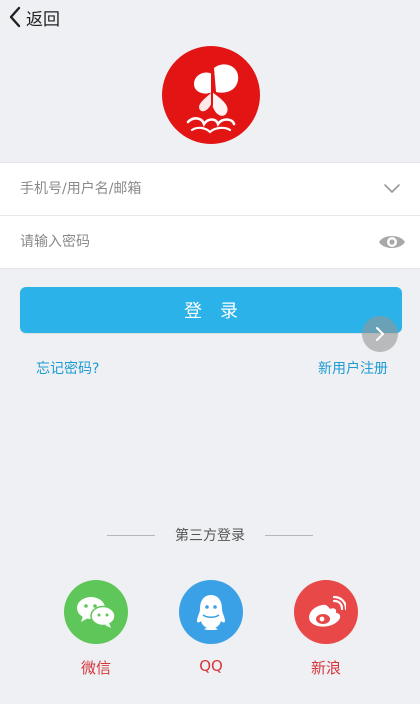 The height and width of the screenshot is (704, 420). I want to click on toggle-password-button, so click(392, 242).